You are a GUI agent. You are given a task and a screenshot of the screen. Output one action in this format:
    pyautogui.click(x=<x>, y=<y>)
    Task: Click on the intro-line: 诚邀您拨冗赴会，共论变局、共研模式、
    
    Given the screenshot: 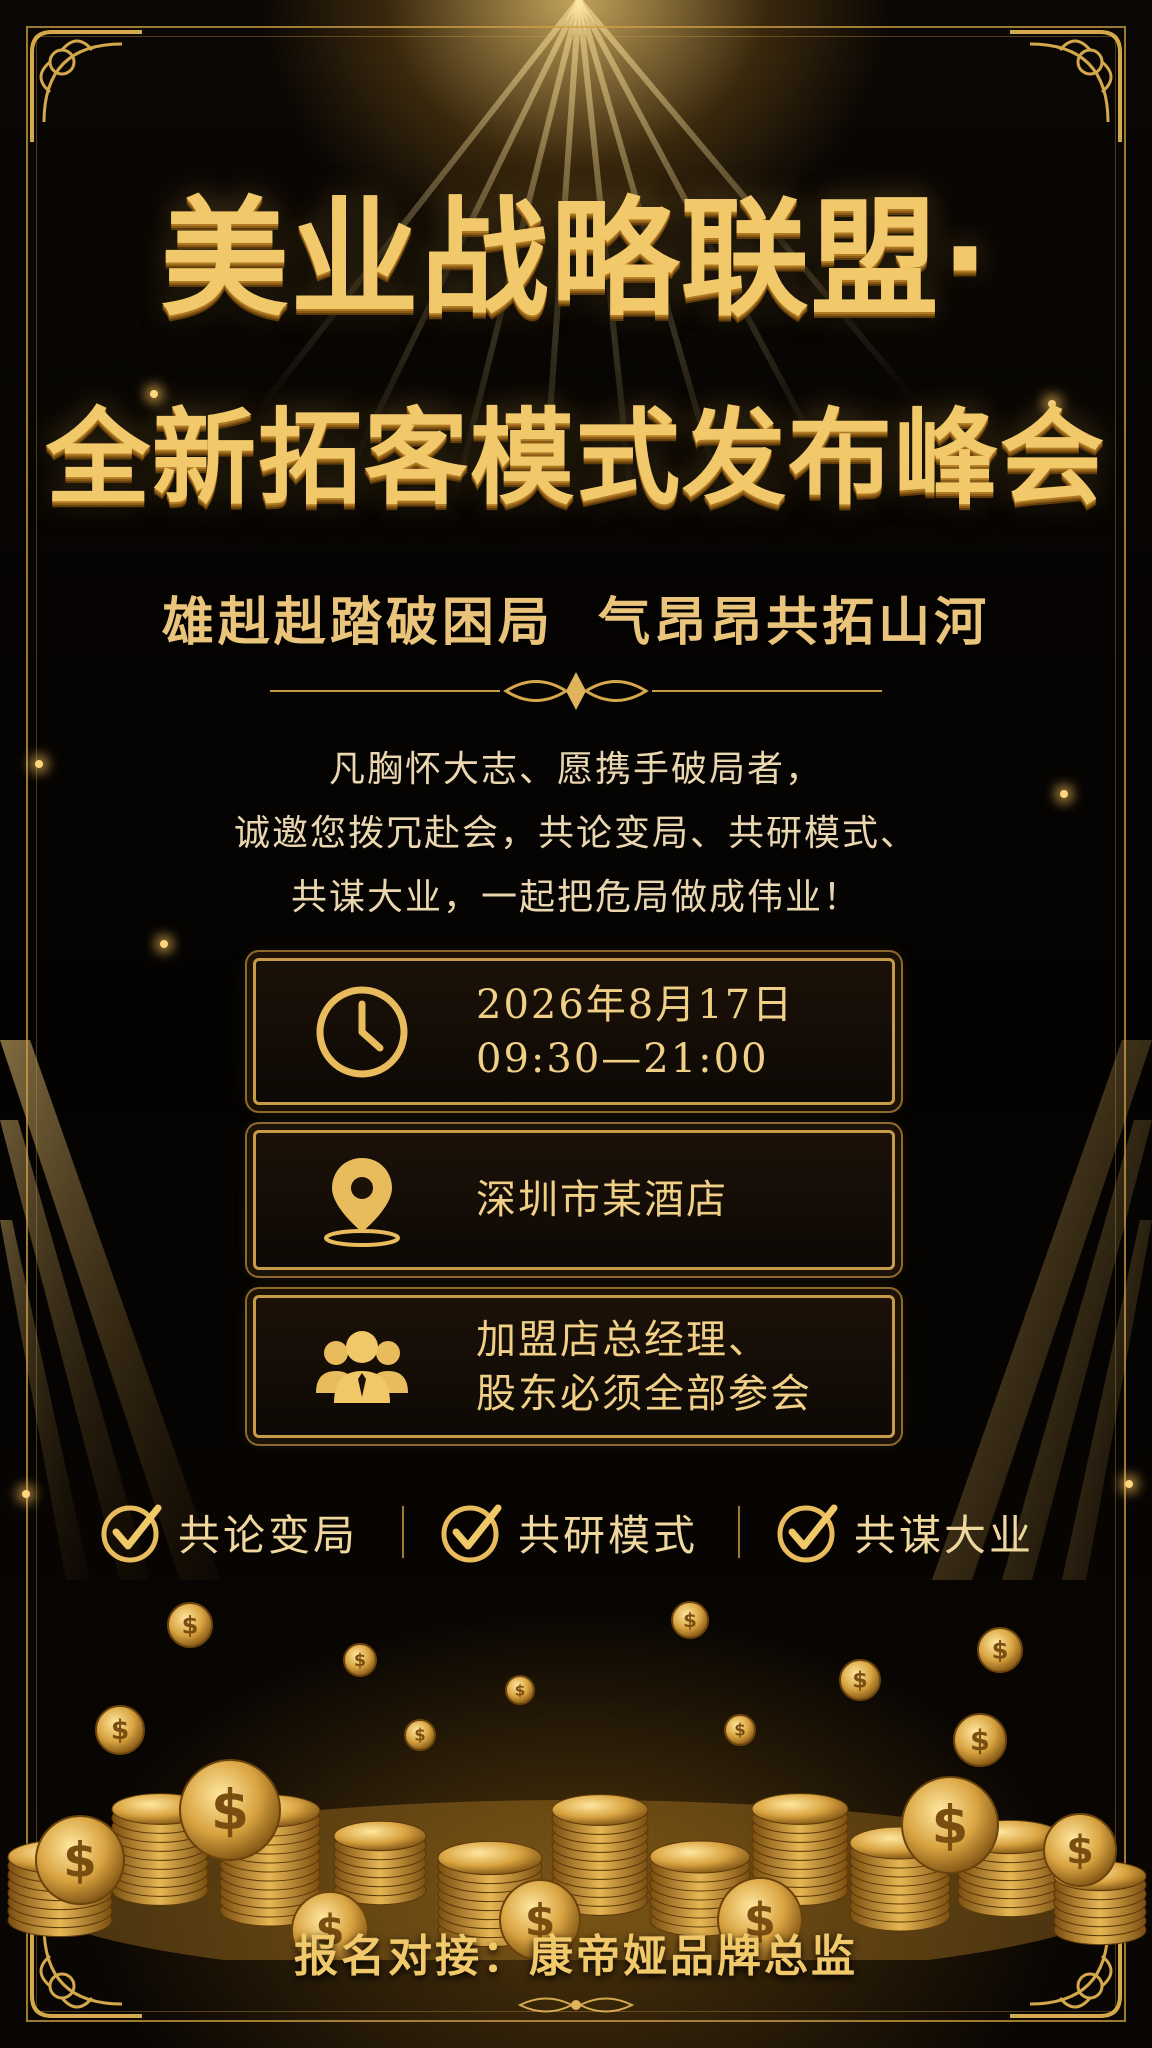 What is the action you would take?
    pyautogui.click(x=575, y=833)
    